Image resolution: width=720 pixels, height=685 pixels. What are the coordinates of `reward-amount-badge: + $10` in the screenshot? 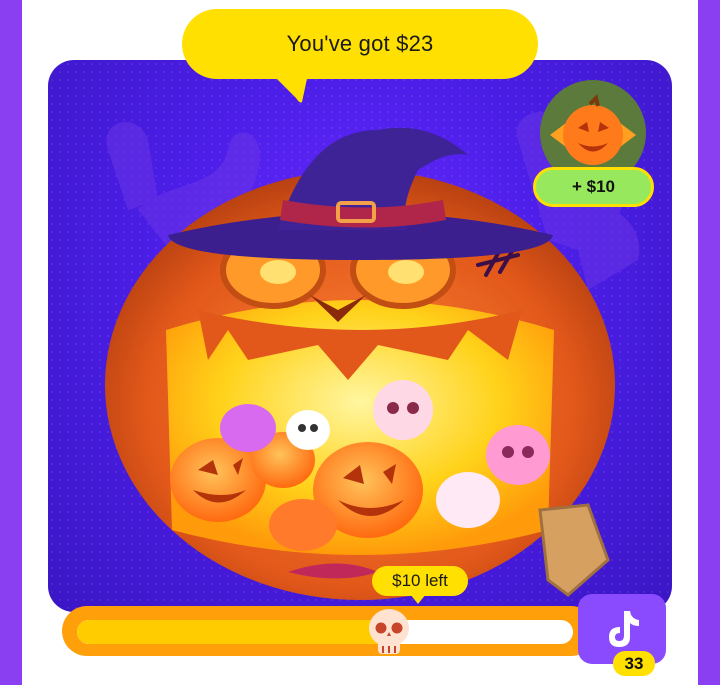 It's located at (593, 187).